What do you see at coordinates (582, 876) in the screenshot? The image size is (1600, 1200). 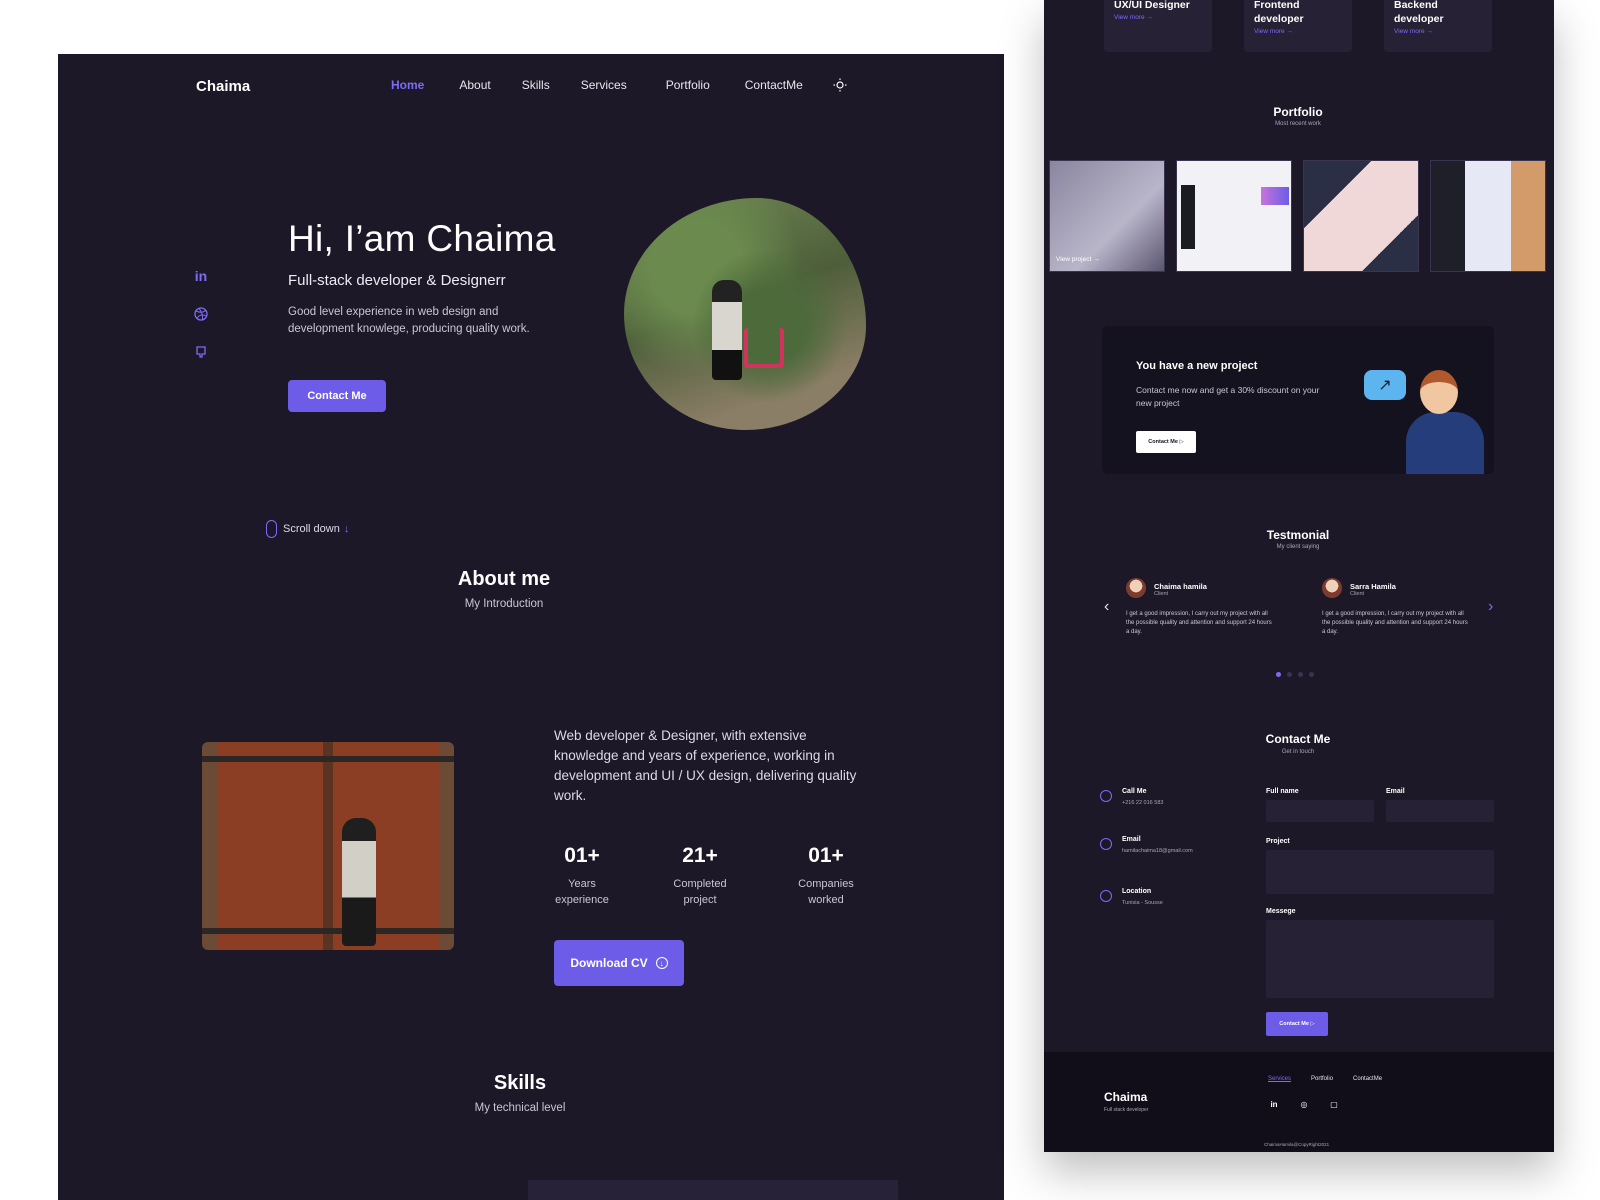 I see `stat-years: 01+ Years experience` at bounding box center [582, 876].